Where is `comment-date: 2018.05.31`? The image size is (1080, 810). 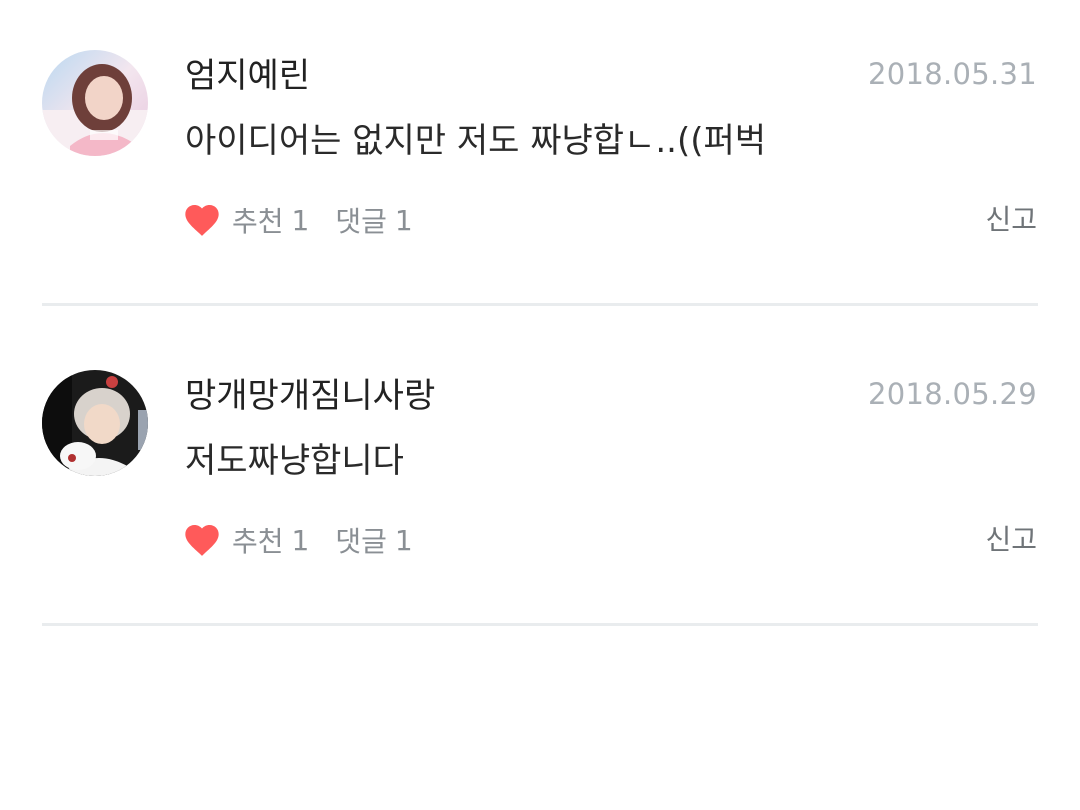
comment-date: 2018.05.31 is located at coordinates (952, 74).